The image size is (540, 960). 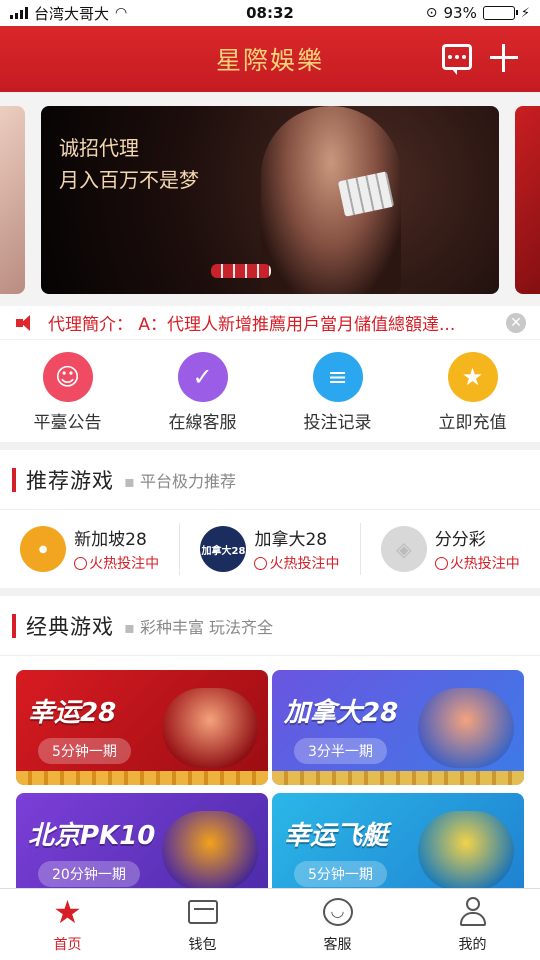 I want to click on tab-label: 客服, so click(x=337, y=944).